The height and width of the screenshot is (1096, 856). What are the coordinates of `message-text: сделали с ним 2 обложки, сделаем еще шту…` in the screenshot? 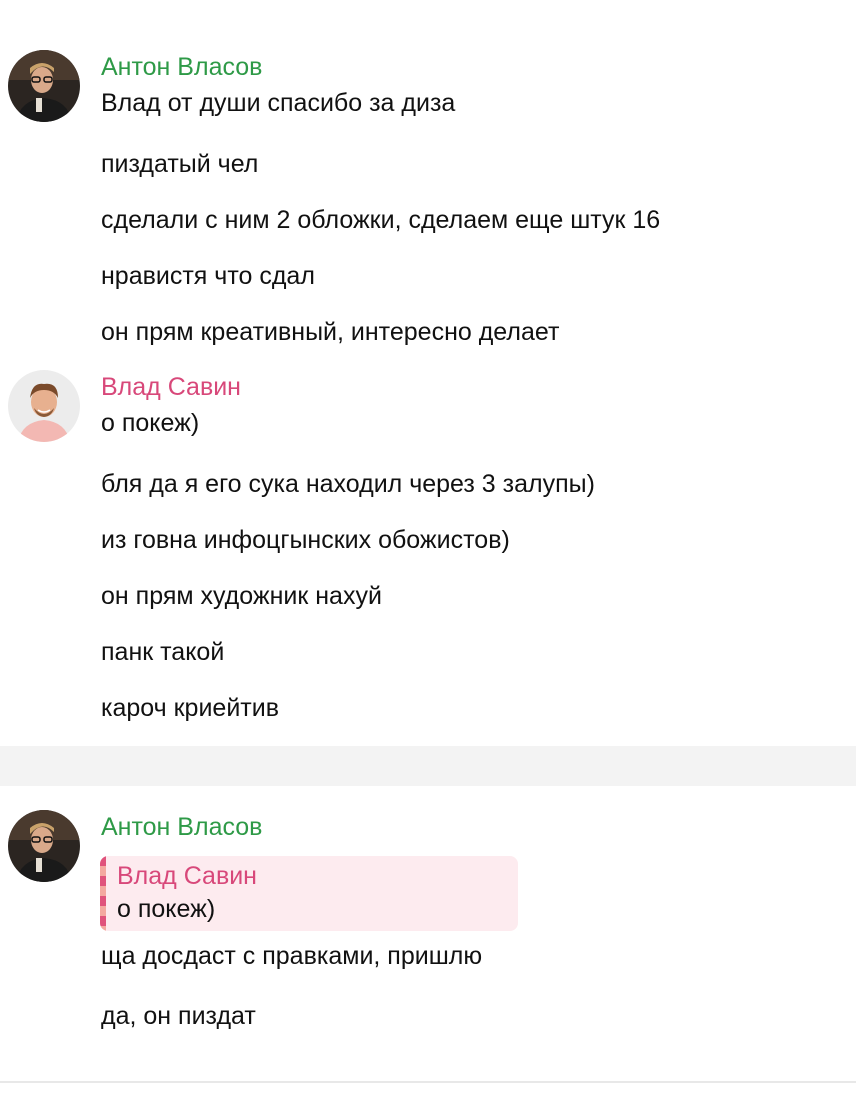 It's located at (381, 220).